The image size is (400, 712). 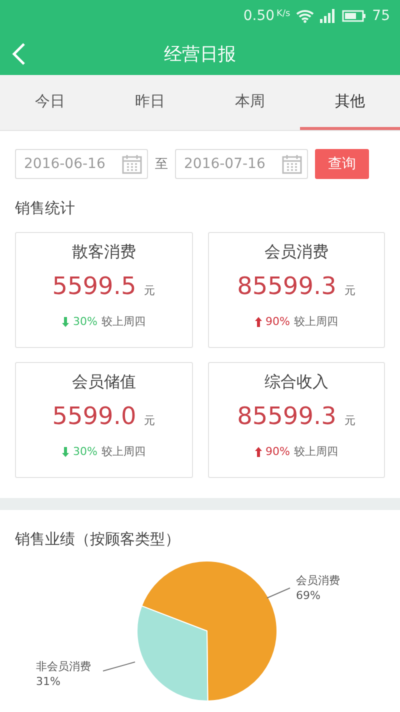 I want to click on section-title: 销售业绩（按顾客类型）, so click(x=97, y=539).